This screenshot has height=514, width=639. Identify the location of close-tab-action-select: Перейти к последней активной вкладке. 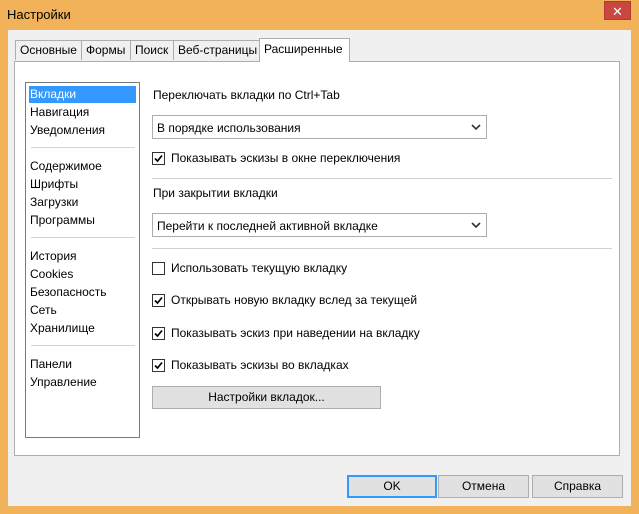
(319, 225).